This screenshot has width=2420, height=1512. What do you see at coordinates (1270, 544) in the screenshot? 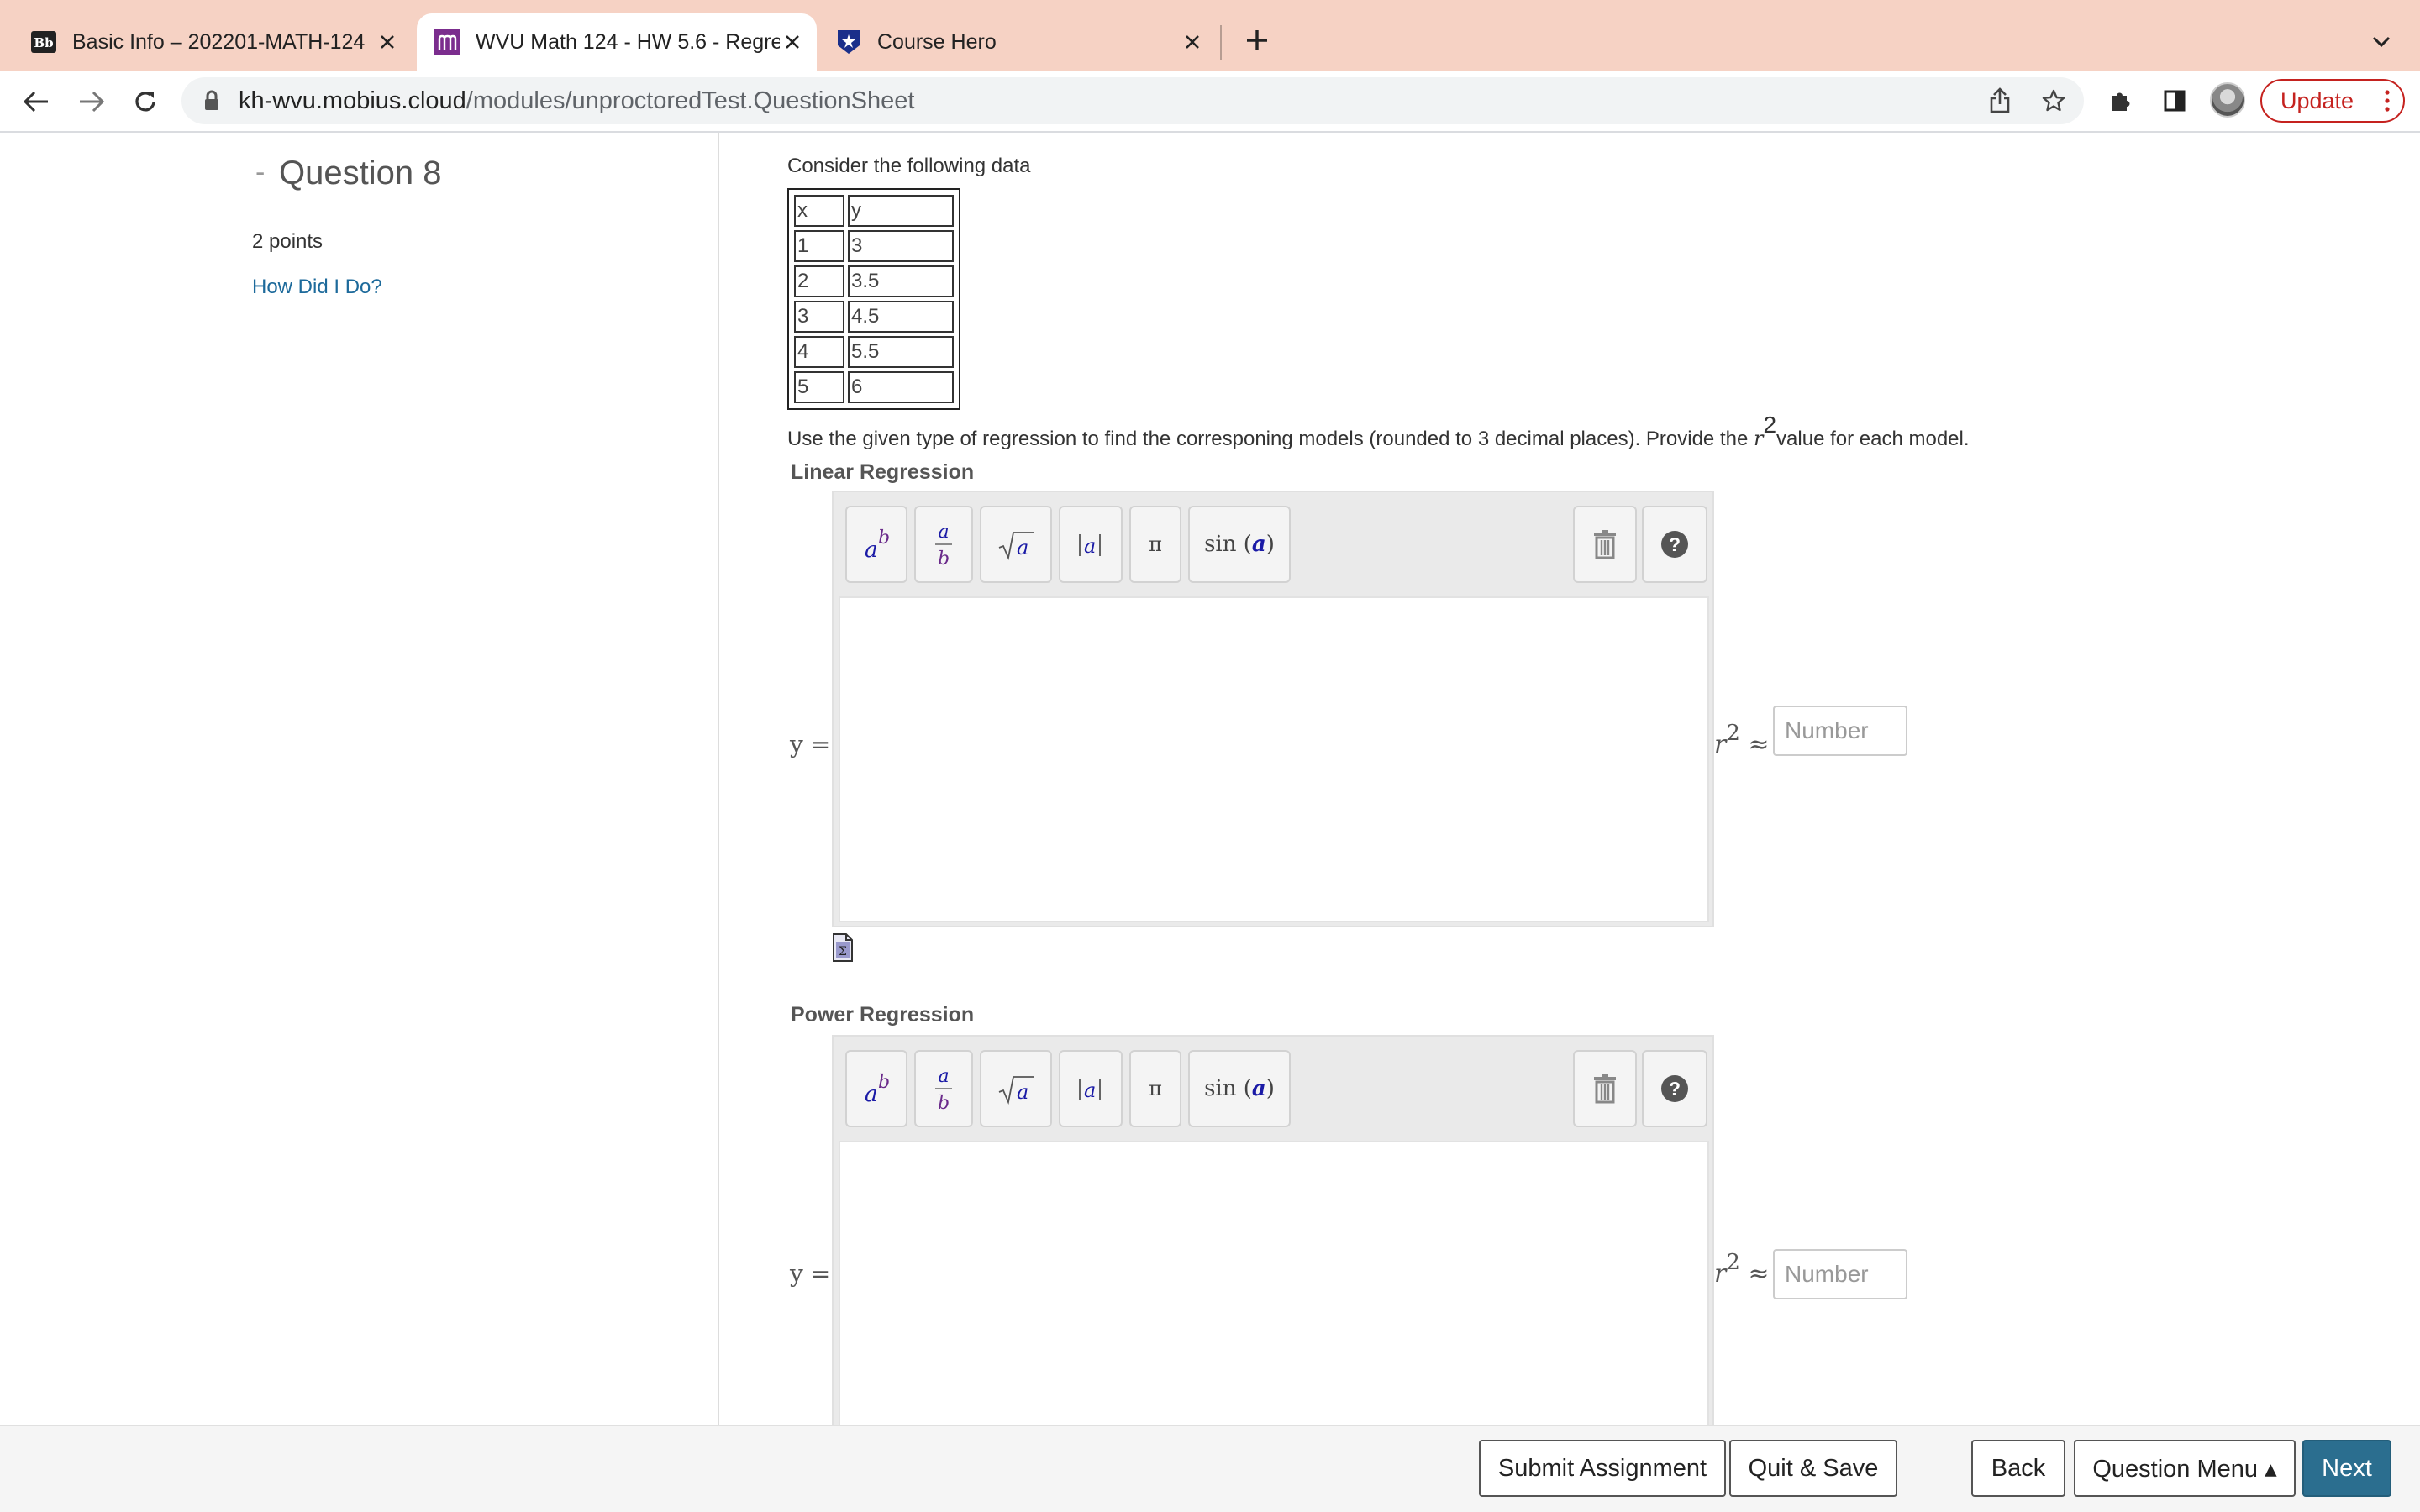
I see `sin-close: )` at bounding box center [1270, 544].